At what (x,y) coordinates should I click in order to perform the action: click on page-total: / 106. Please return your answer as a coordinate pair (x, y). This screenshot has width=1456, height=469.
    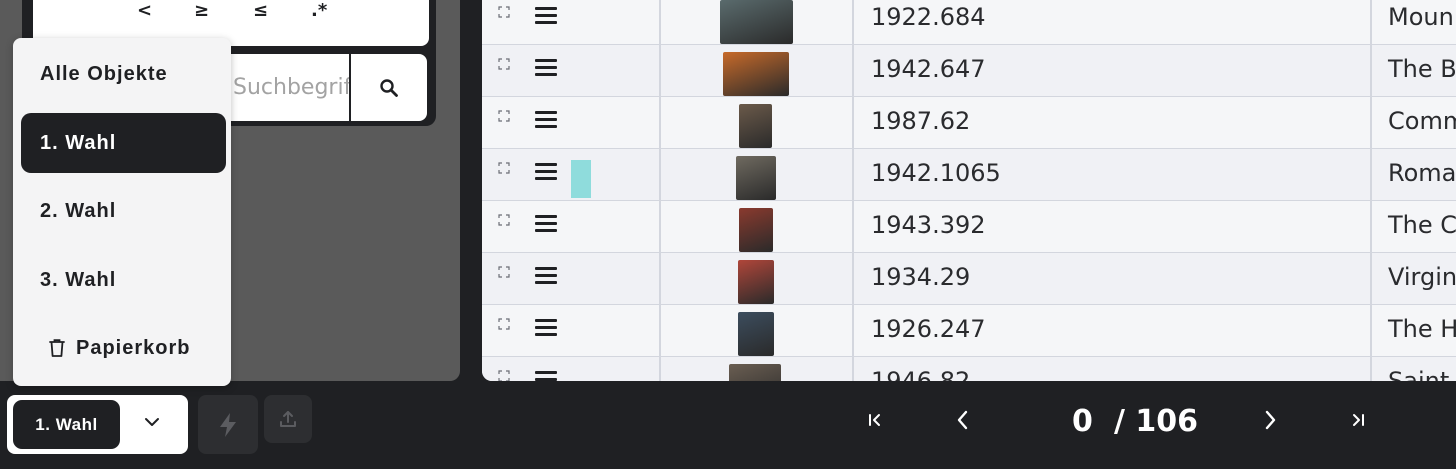
    Looking at the image, I should click on (1156, 421).